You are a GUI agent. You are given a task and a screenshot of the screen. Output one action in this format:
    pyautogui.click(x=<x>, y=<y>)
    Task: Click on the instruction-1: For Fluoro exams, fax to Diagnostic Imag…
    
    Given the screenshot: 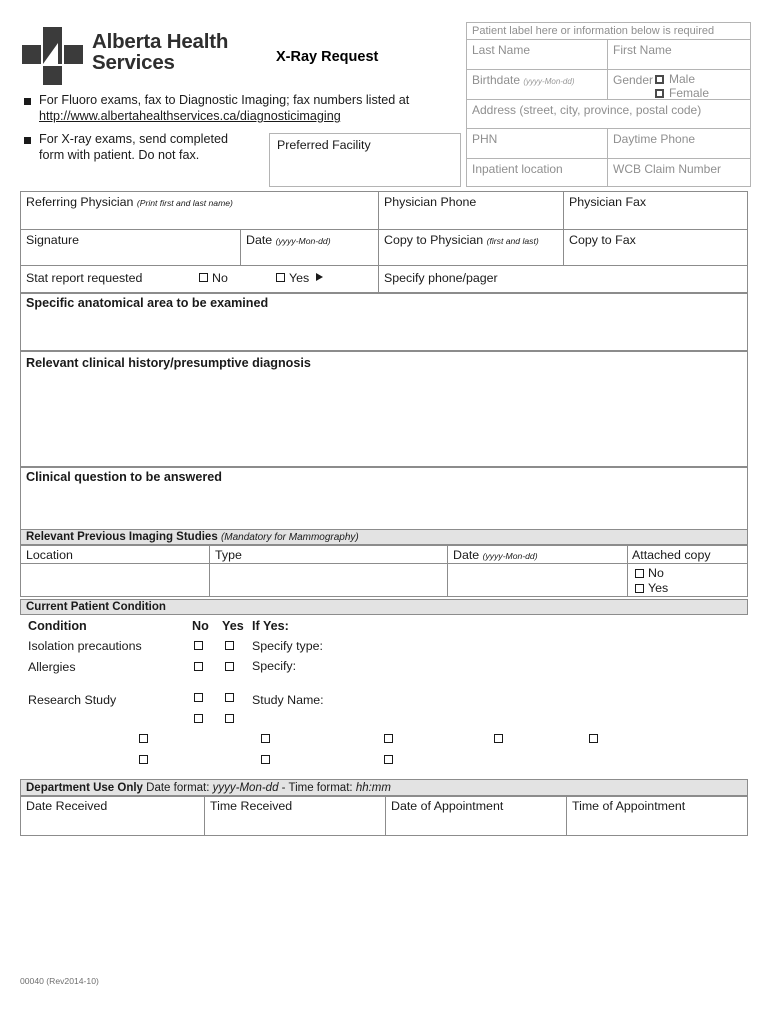 What is the action you would take?
    pyautogui.click(x=249, y=108)
    